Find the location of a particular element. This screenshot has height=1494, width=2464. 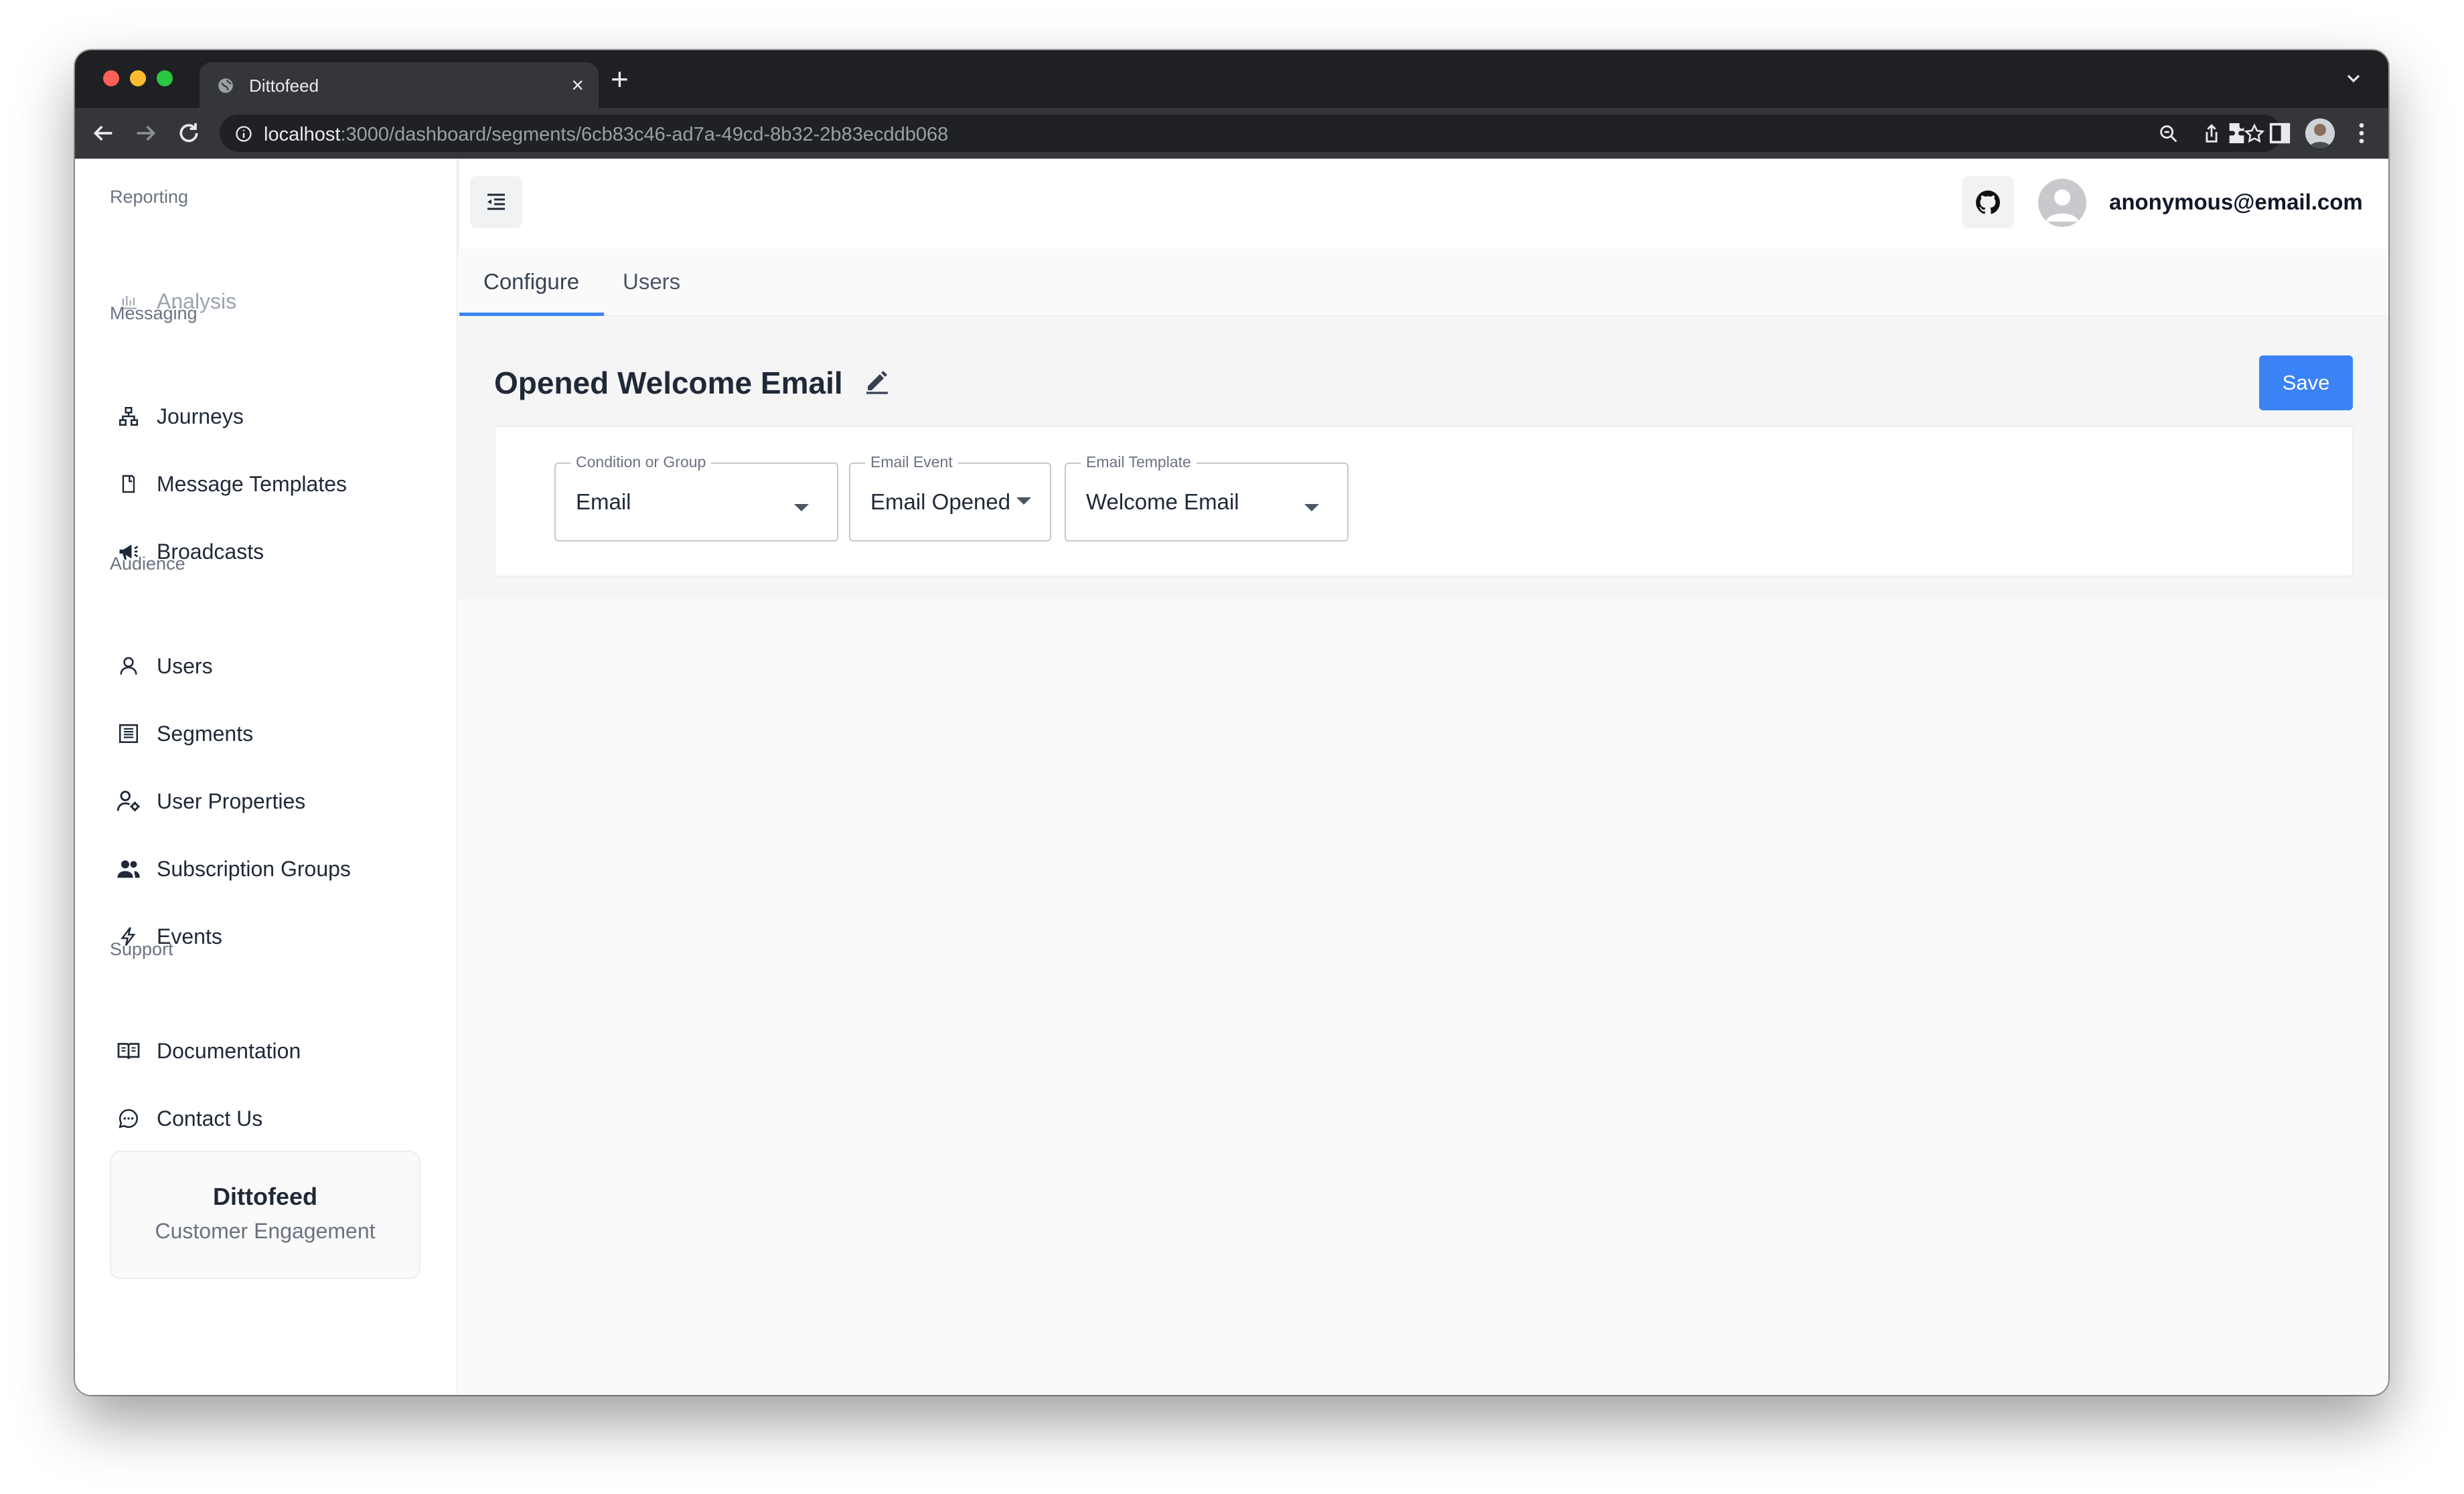

menu-fold-icon is located at coordinates (496, 201).